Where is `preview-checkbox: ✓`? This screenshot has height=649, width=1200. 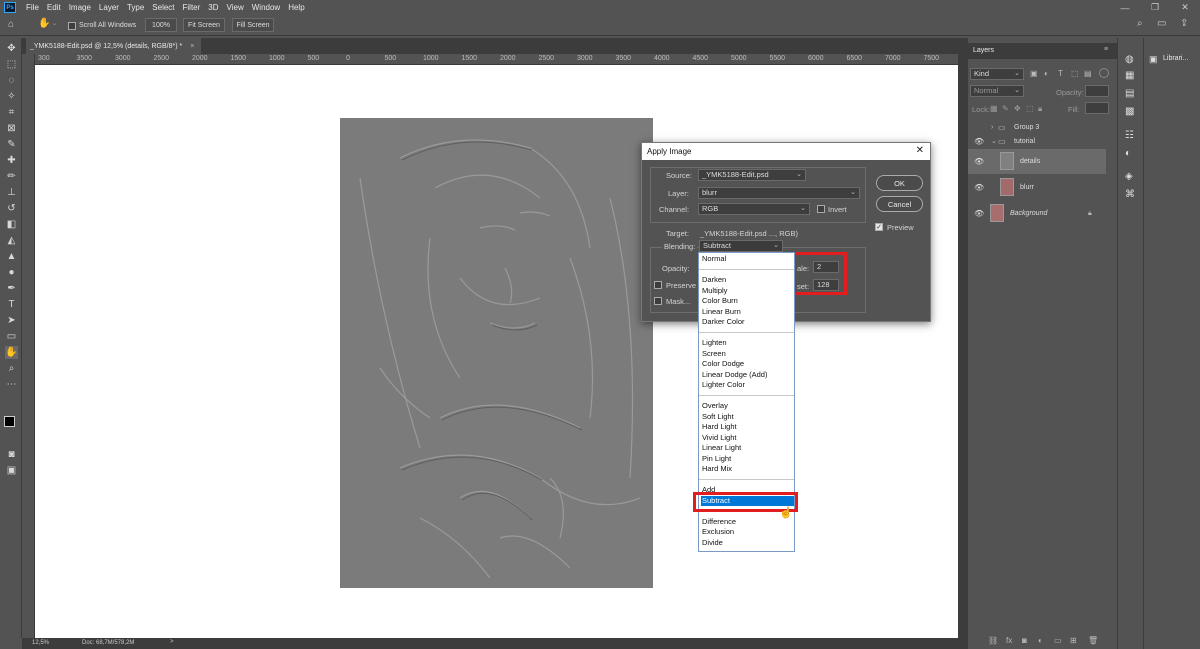 preview-checkbox: ✓ is located at coordinates (879, 227).